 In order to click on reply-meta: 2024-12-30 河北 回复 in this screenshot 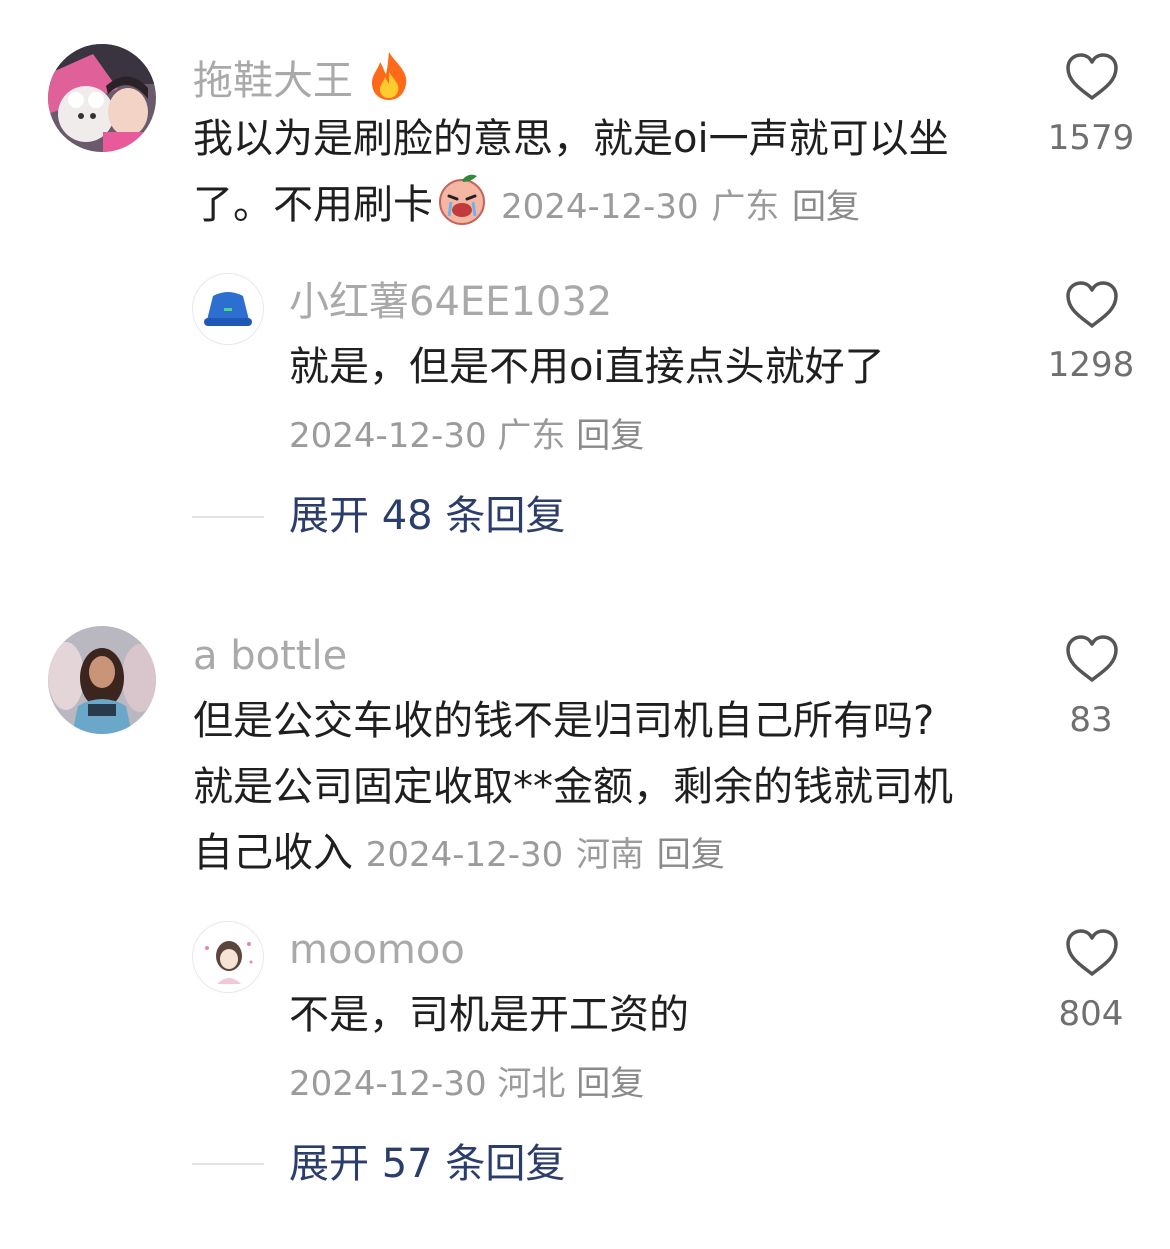, I will do `click(466, 1084)`.